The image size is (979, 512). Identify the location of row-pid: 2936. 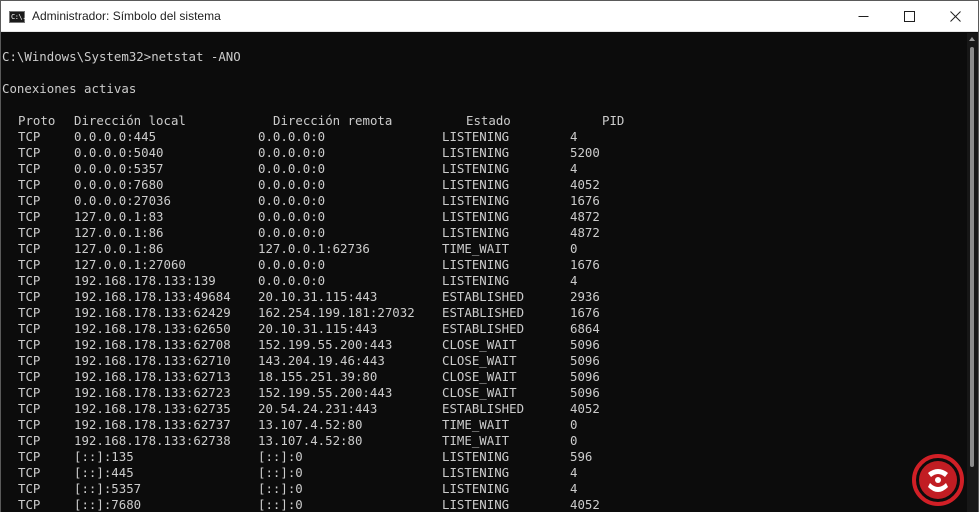
(585, 296).